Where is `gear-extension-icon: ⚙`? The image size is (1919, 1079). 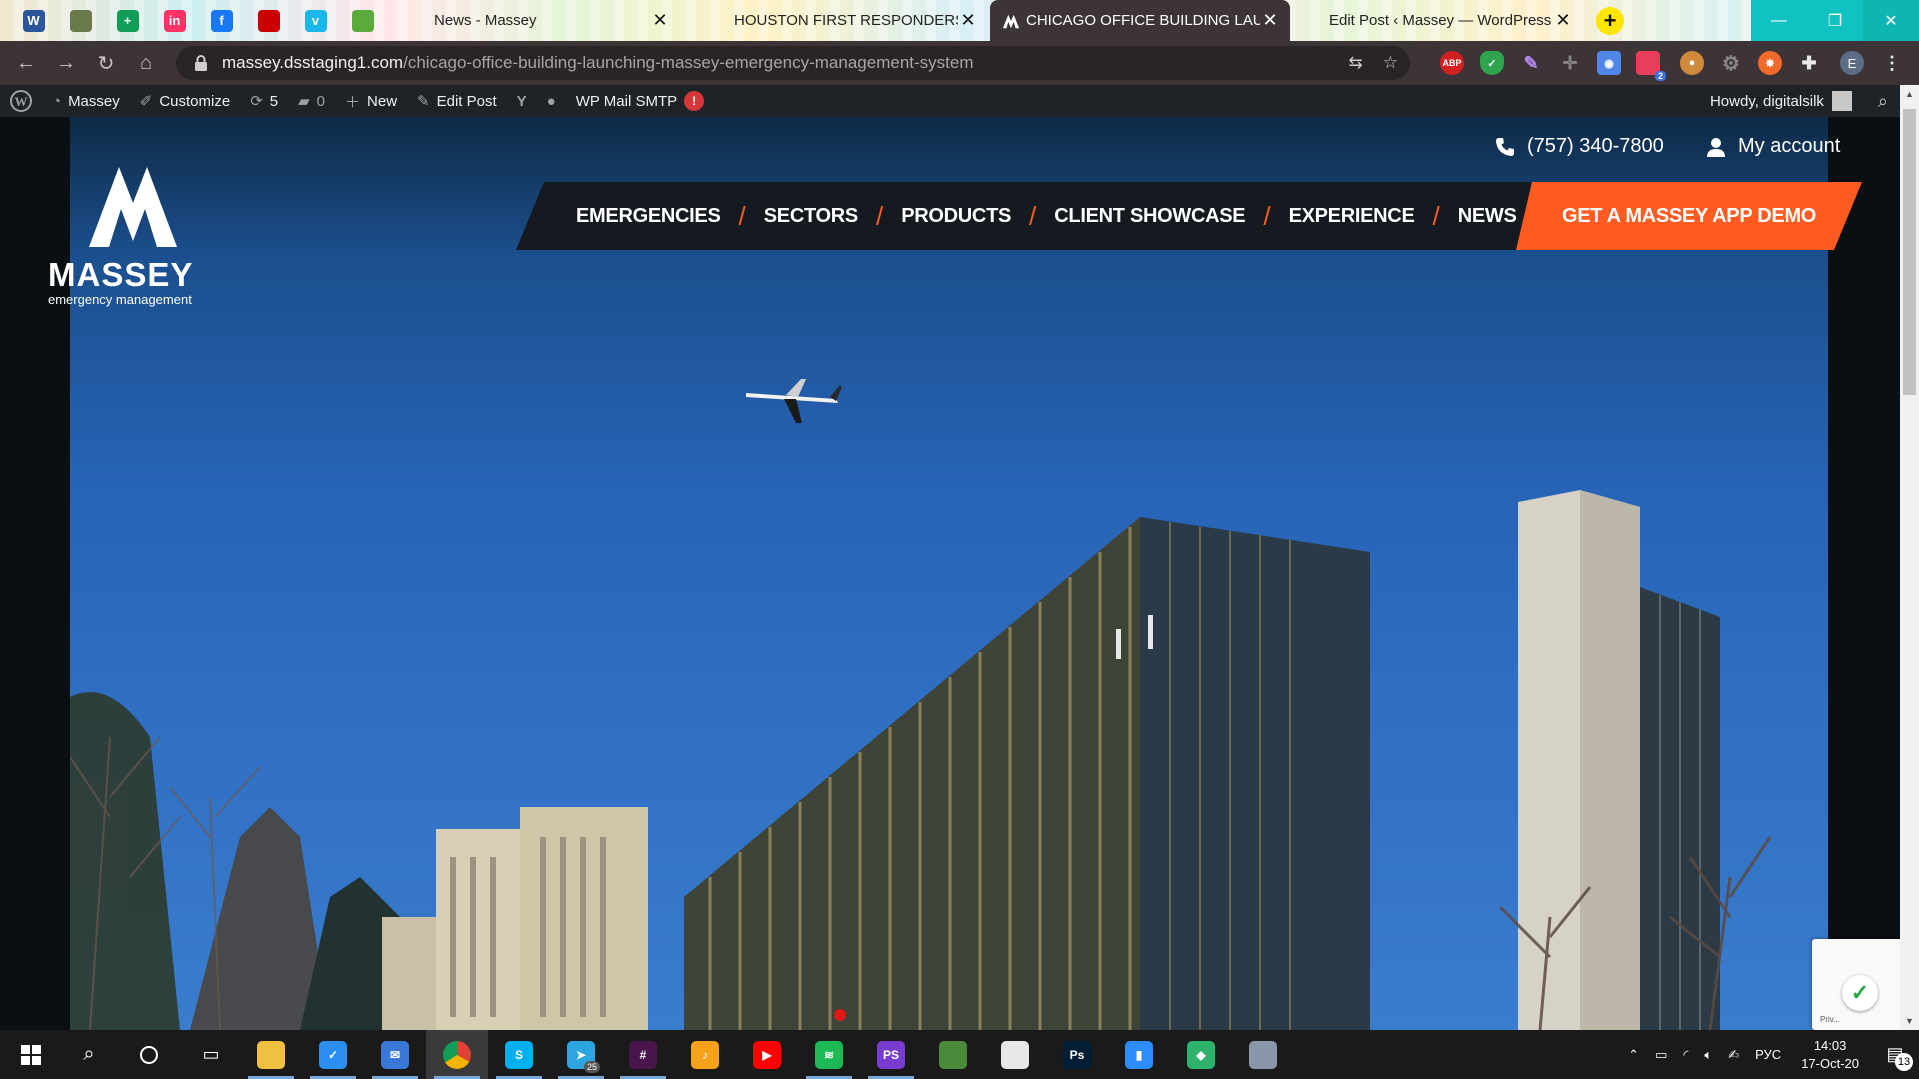
gear-extension-icon: ⚙ is located at coordinates (1731, 63).